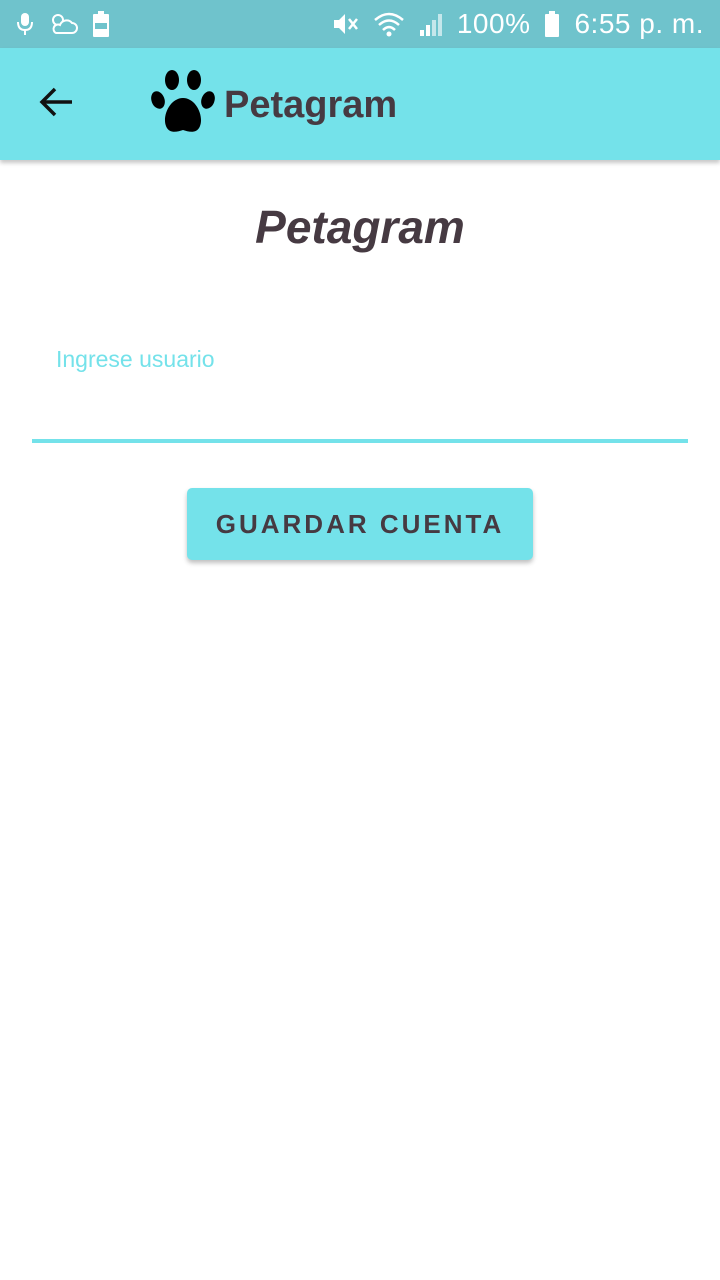  Describe the element at coordinates (135, 359) in the screenshot. I see `username-field-label: Ingrese usuario` at that location.